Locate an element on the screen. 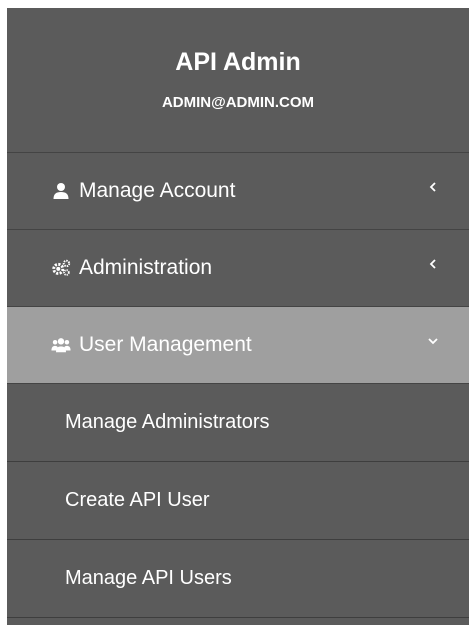 Image resolution: width=476 pixels, height=625 pixels. user-icon is located at coordinates (61, 191).